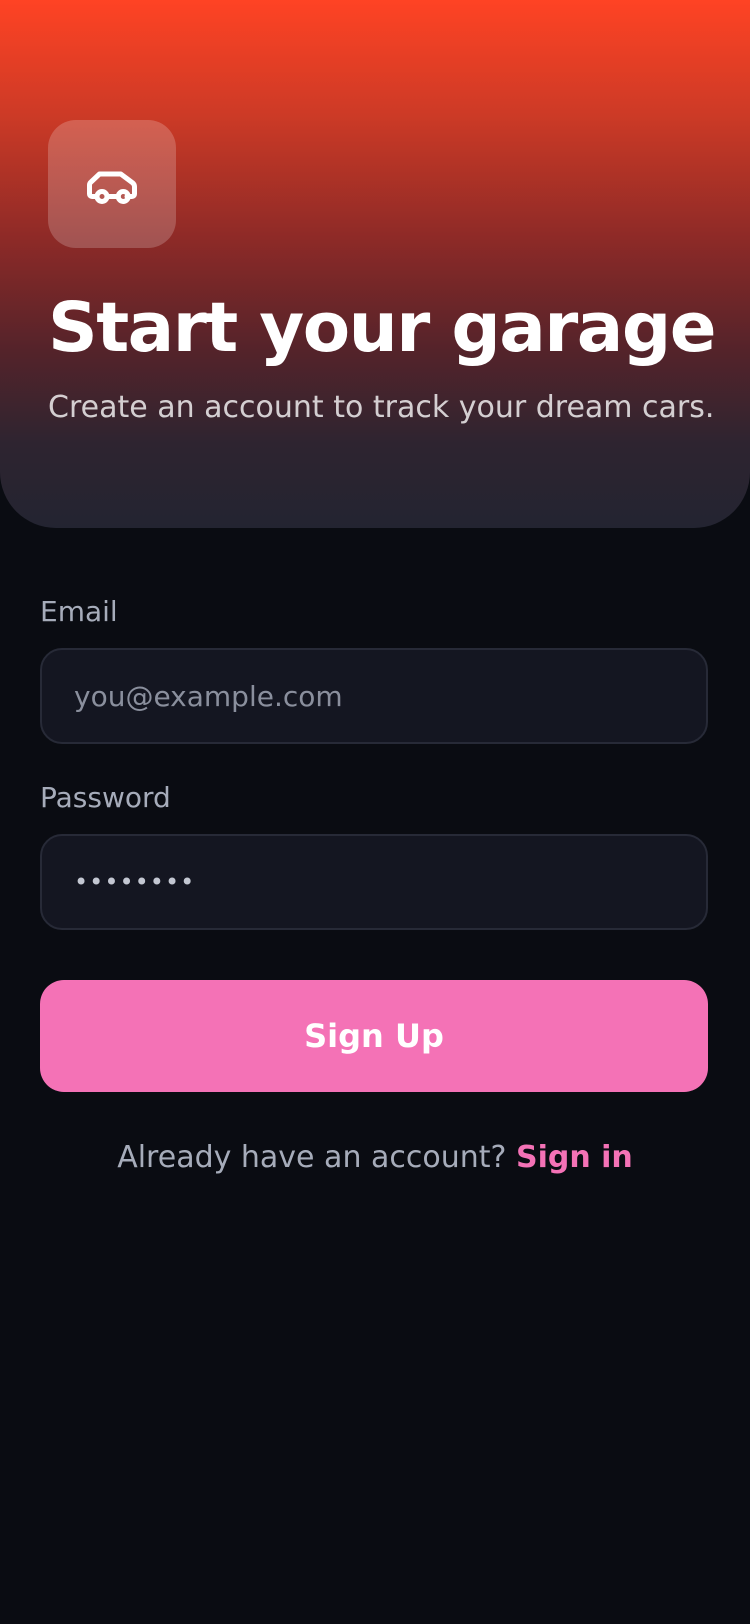  I want to click on sign-up-button: Sign Up, so click(374, 1036).